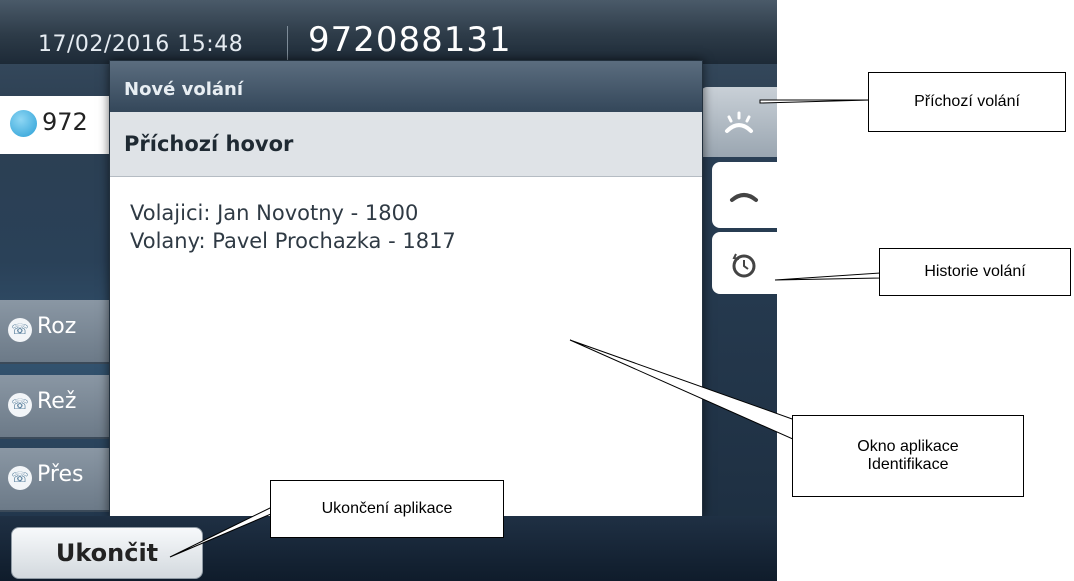  I want to click on arrow-window, so click(682, 390).